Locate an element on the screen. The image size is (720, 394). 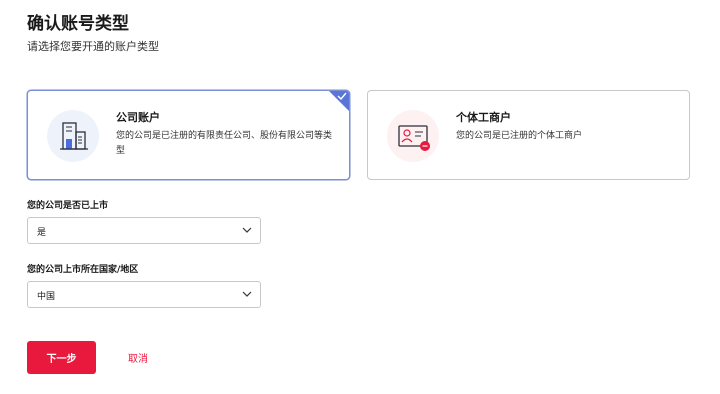
listed-select-value: 是 is located at coordinates (42, 233).